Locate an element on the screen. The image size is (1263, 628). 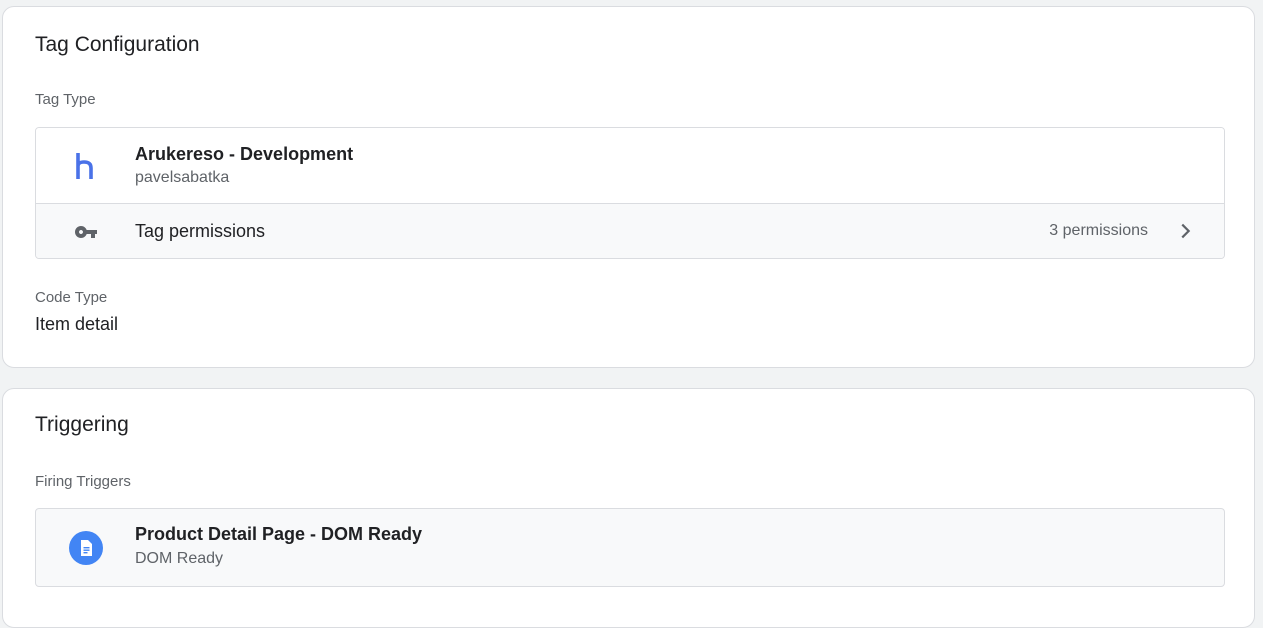
firing-triggers-label: Firing Triggers is located at coordinates (83, 481).